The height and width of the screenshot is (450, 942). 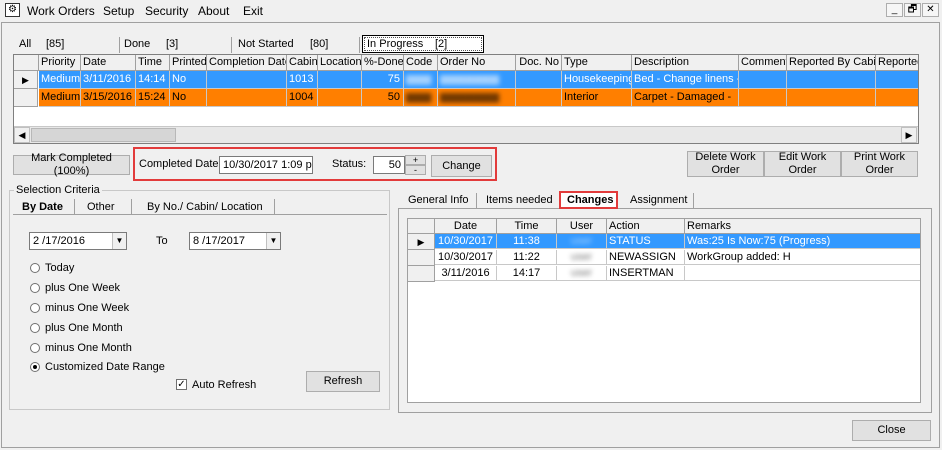 I want to click on col-change-remarks: Remarks, so click(x=802, y=226).